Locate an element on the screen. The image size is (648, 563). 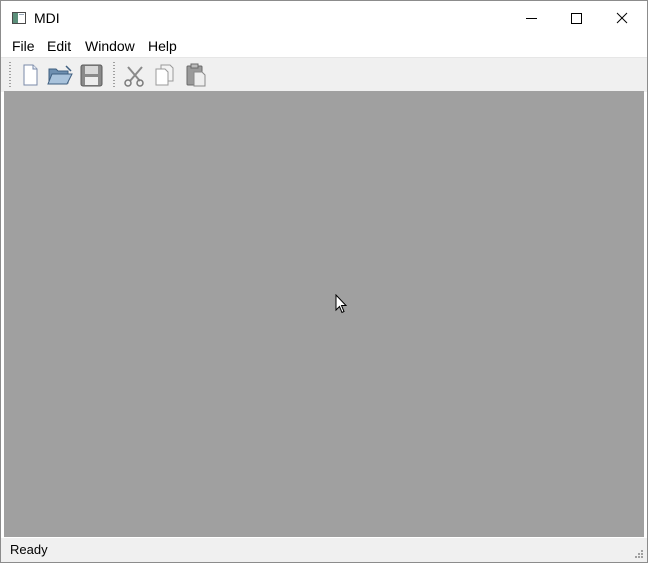
app-window-icon is located at coordinates (19, 18).